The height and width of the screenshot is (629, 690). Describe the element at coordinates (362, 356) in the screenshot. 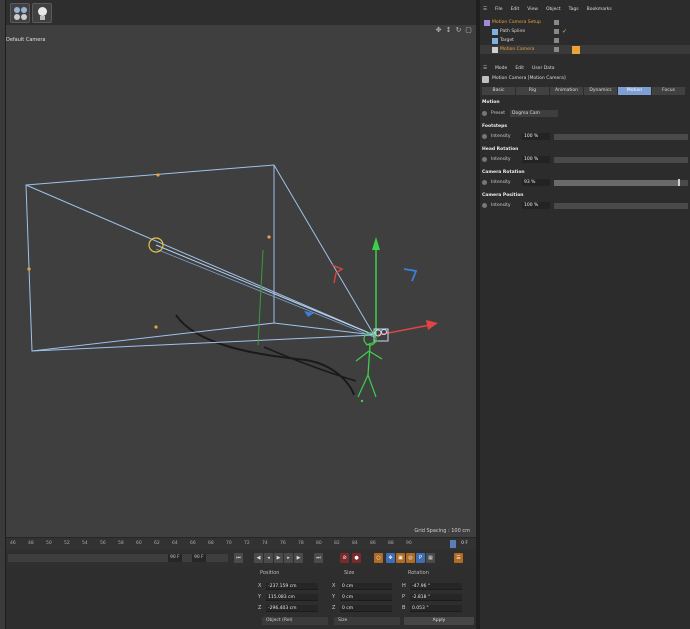

I see `rig-arm-left` at that location.